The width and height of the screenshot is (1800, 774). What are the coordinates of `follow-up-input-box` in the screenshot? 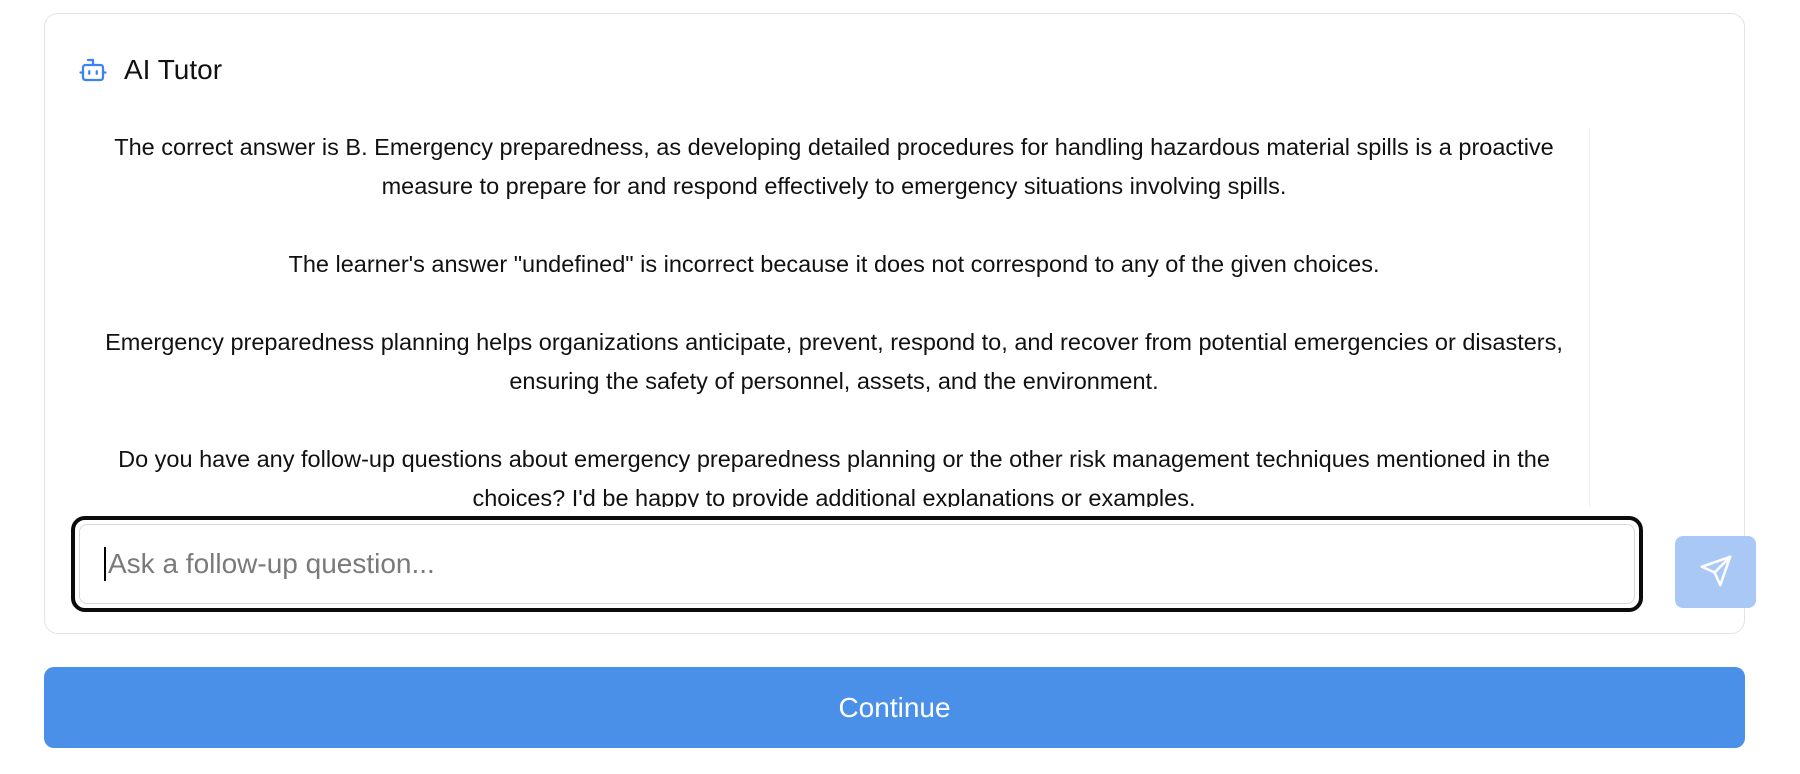 It's located at (857, 564).